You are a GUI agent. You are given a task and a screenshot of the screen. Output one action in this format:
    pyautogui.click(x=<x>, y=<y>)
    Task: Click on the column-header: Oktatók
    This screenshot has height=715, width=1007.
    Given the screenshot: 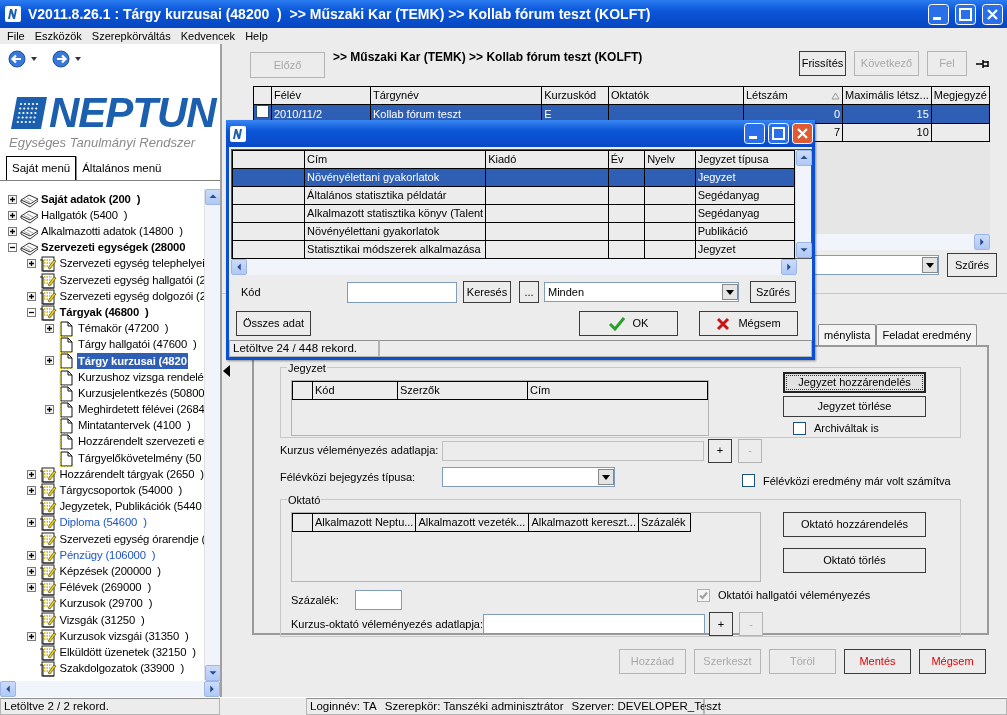 What is the action you would take?
    pyautogui.click(x=676, y=95)
    